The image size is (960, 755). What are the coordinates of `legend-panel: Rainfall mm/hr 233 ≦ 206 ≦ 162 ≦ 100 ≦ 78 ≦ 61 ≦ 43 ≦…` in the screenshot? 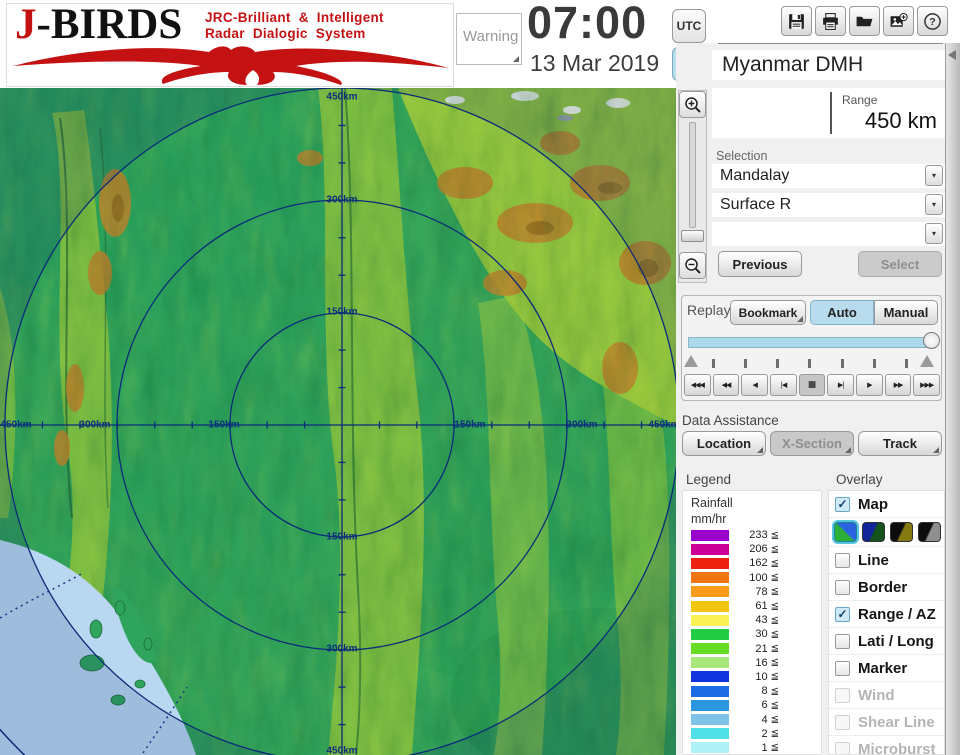 It's located at (752, 622).